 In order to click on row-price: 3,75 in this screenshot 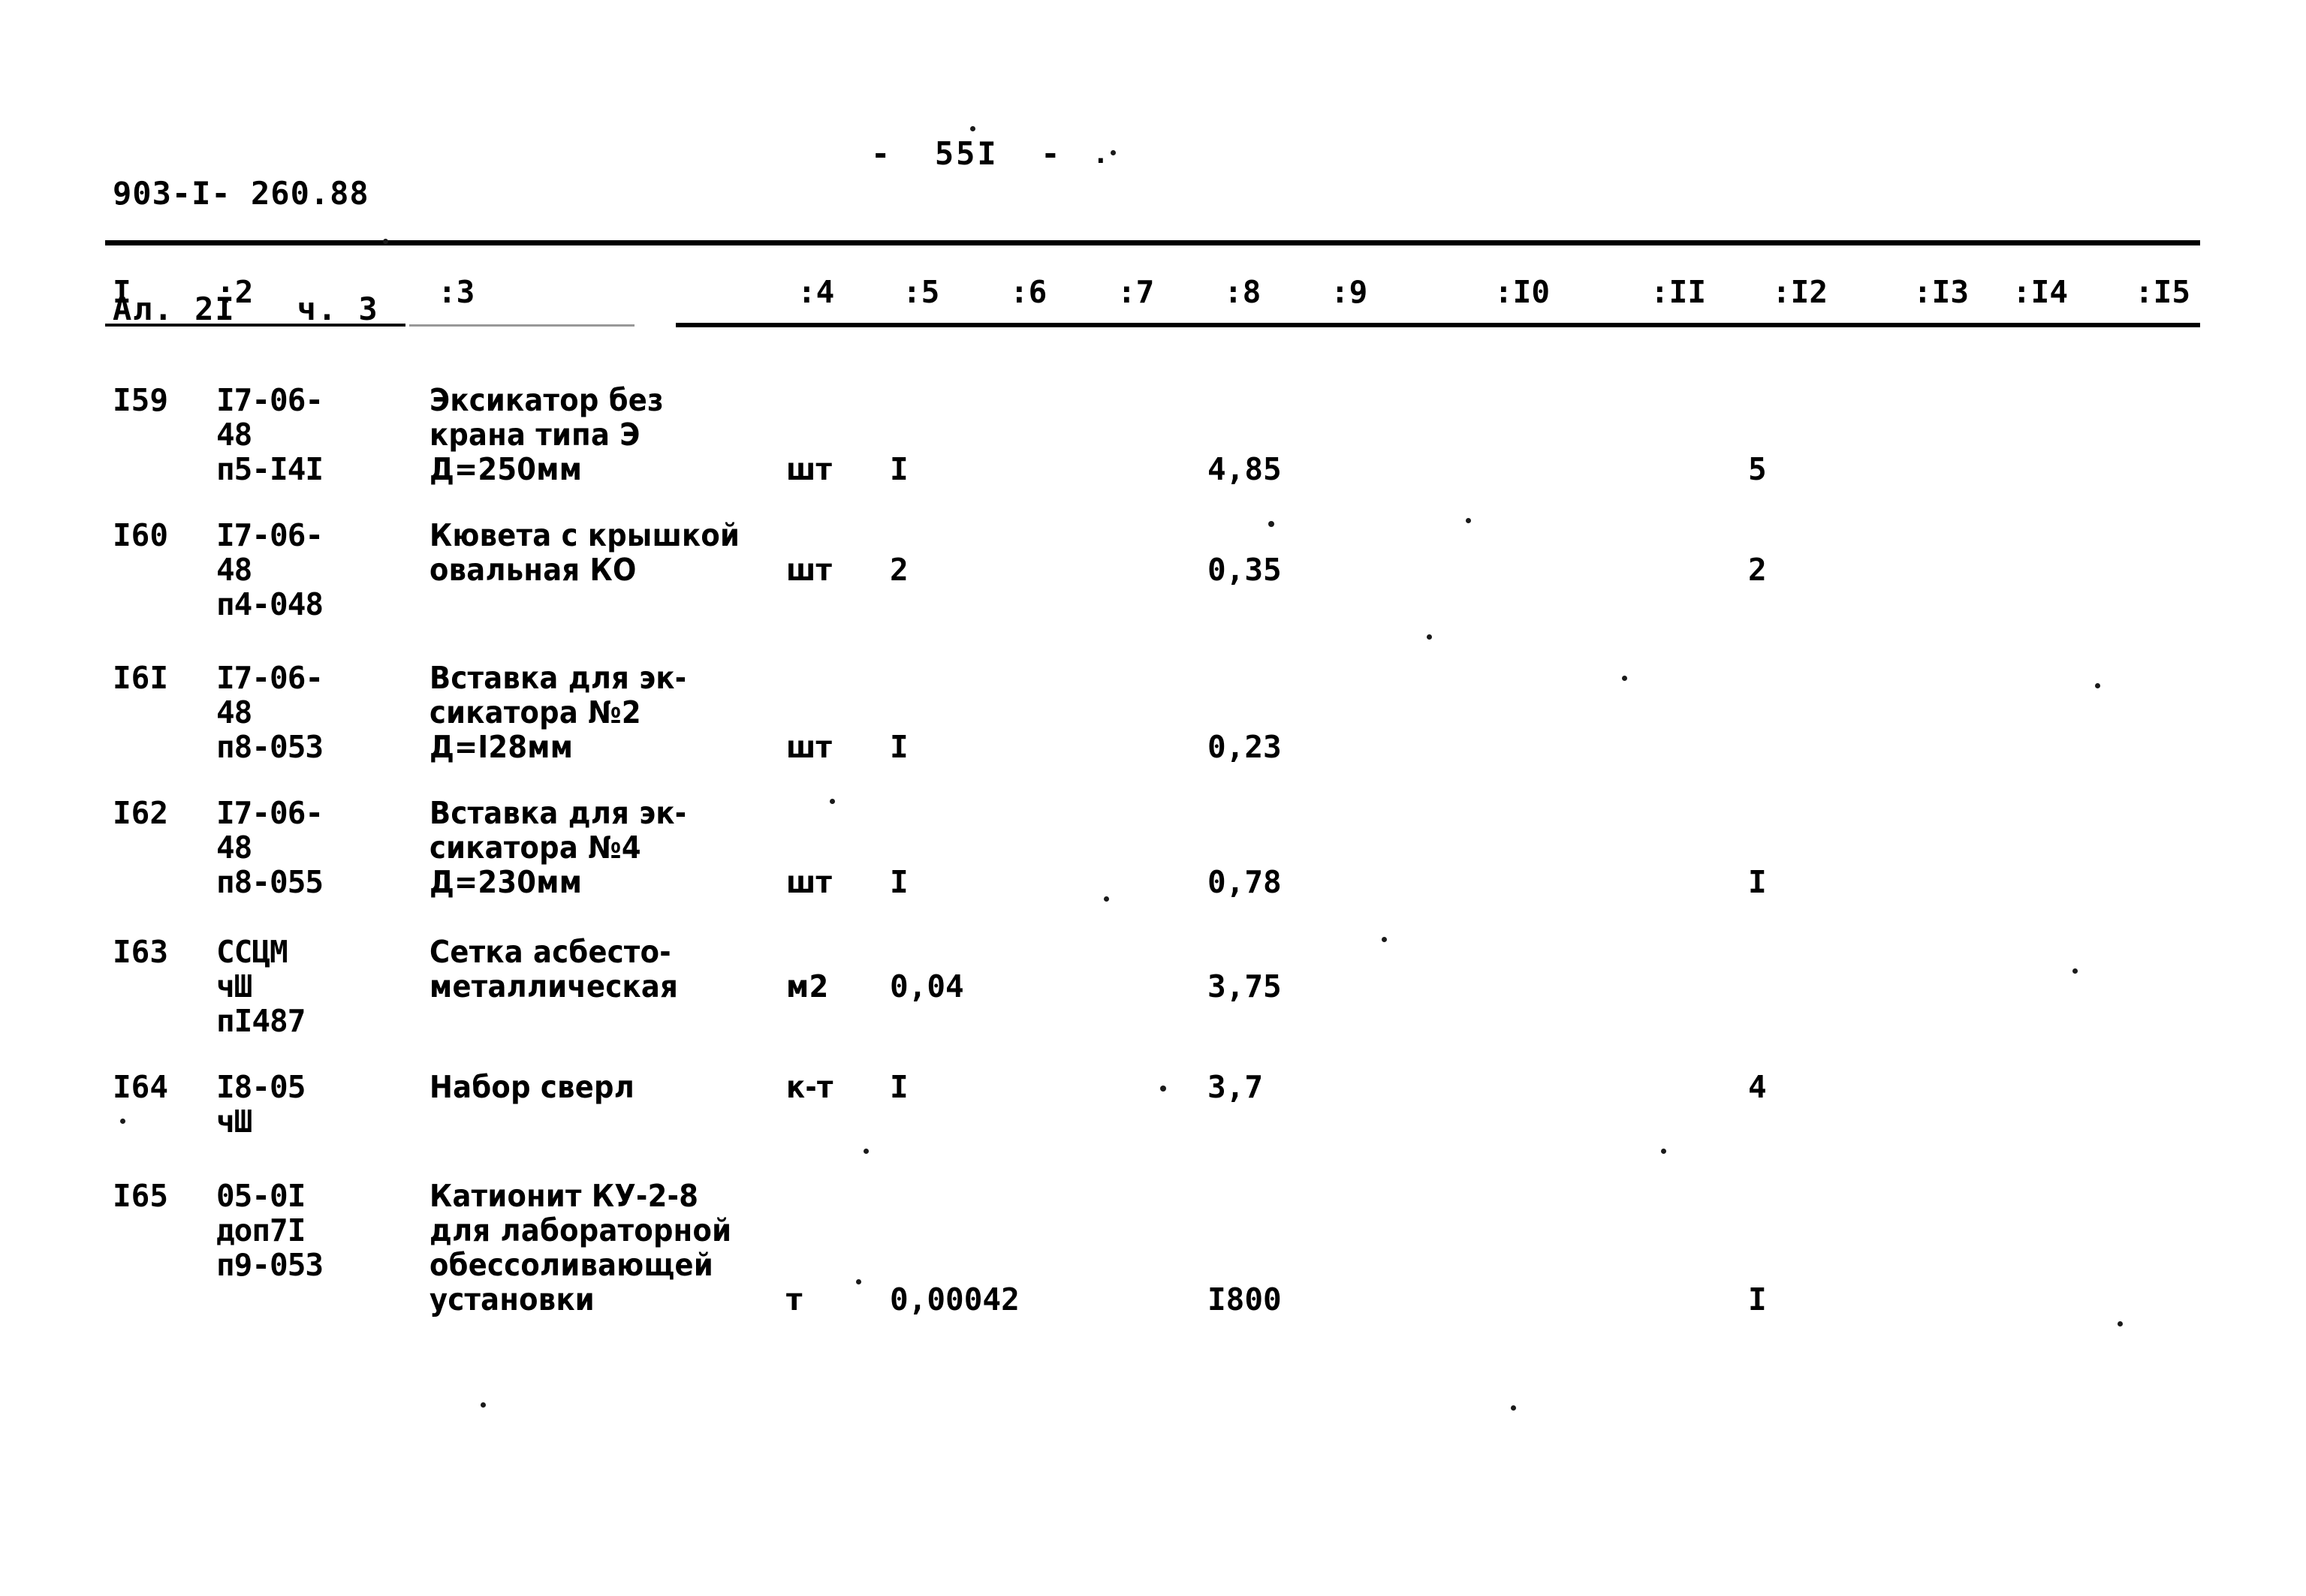, I will do `click(1244, 986)`.